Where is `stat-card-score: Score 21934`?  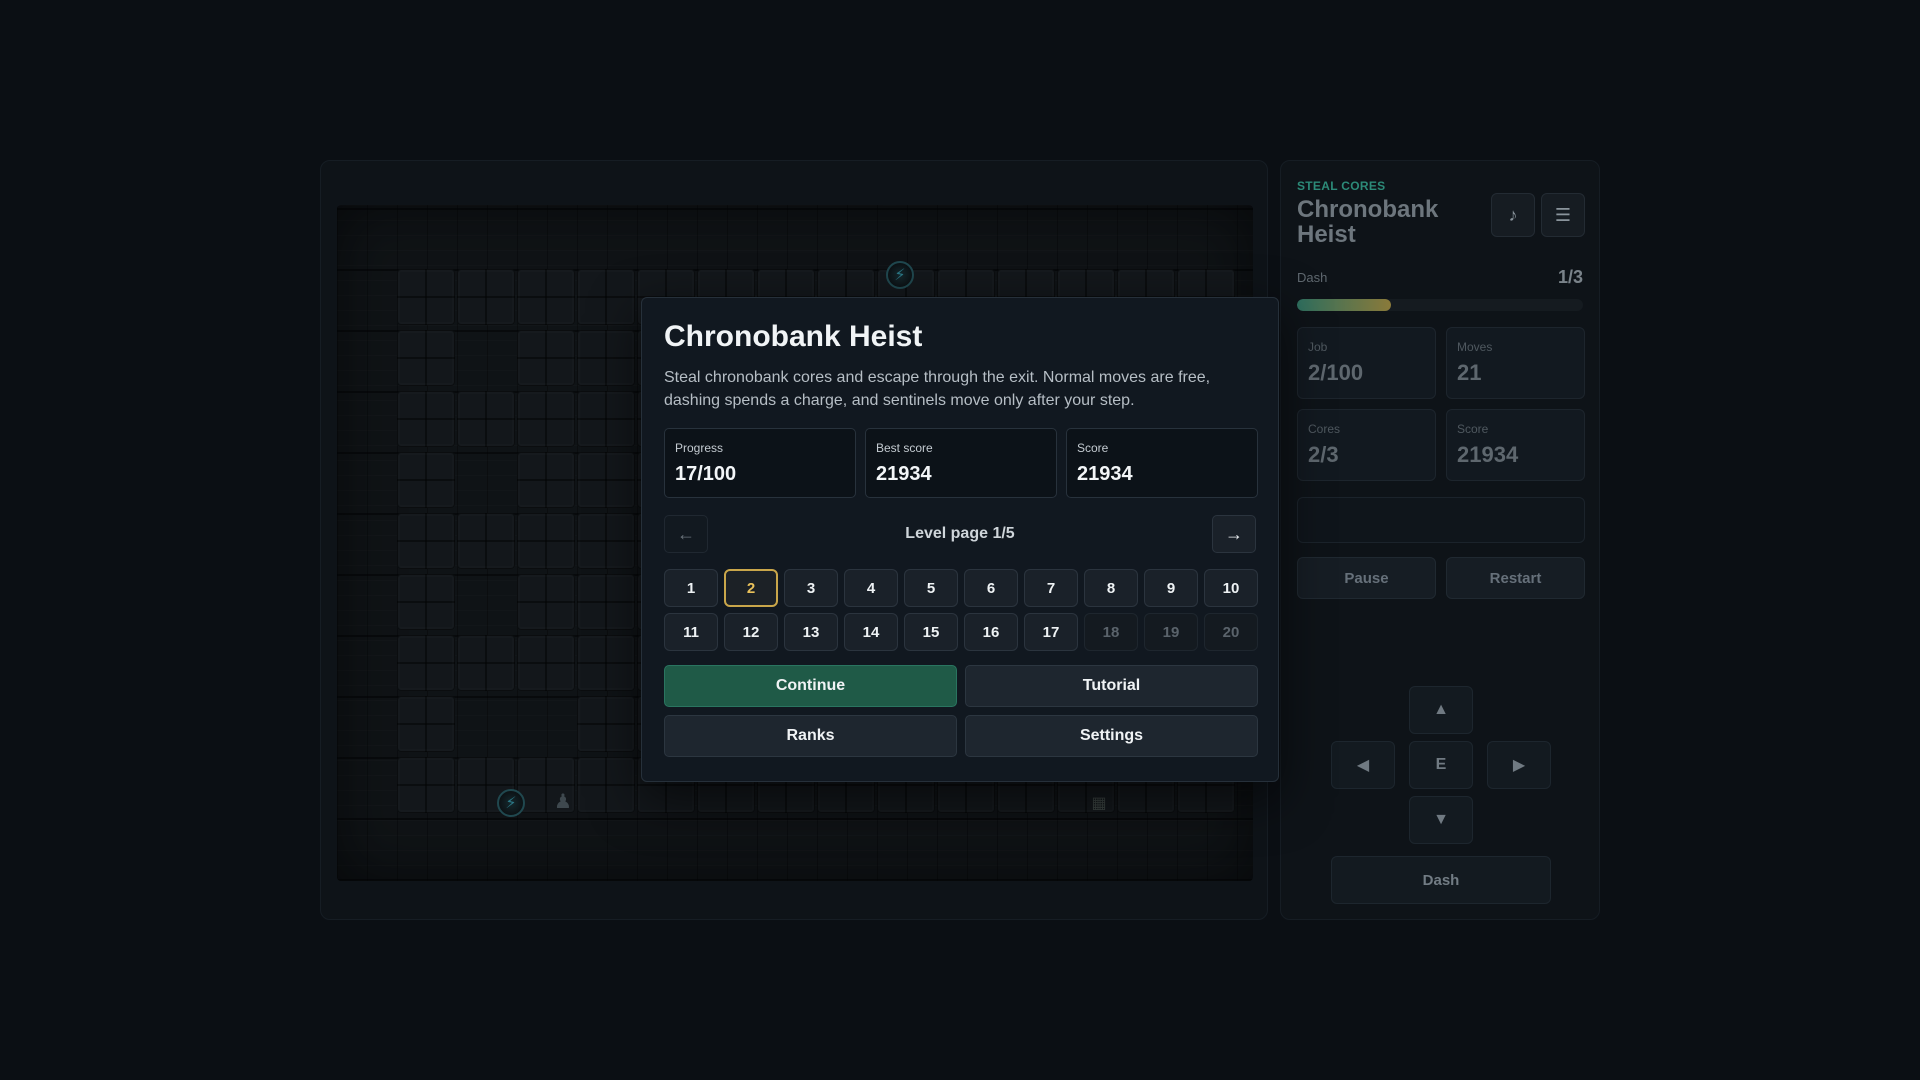 stat-card-score: Score 21934 is located at coordinates (1515, 445).